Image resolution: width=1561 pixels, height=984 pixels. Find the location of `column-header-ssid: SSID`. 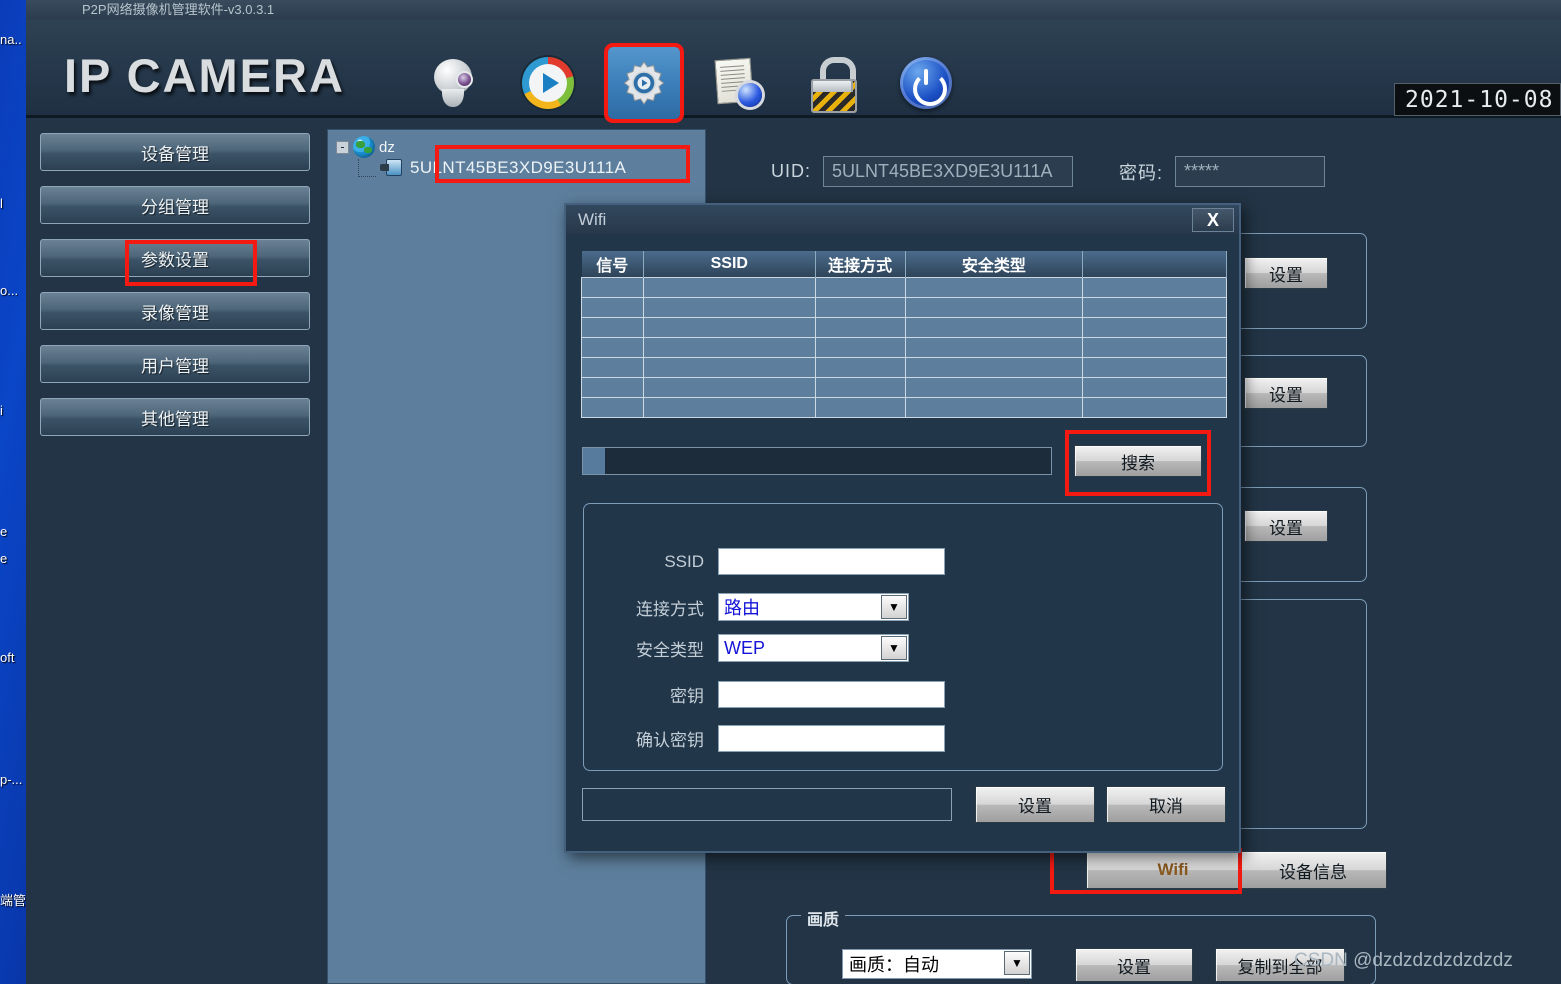

column-header-ssid: SSID is located at coordinates (729, 264).